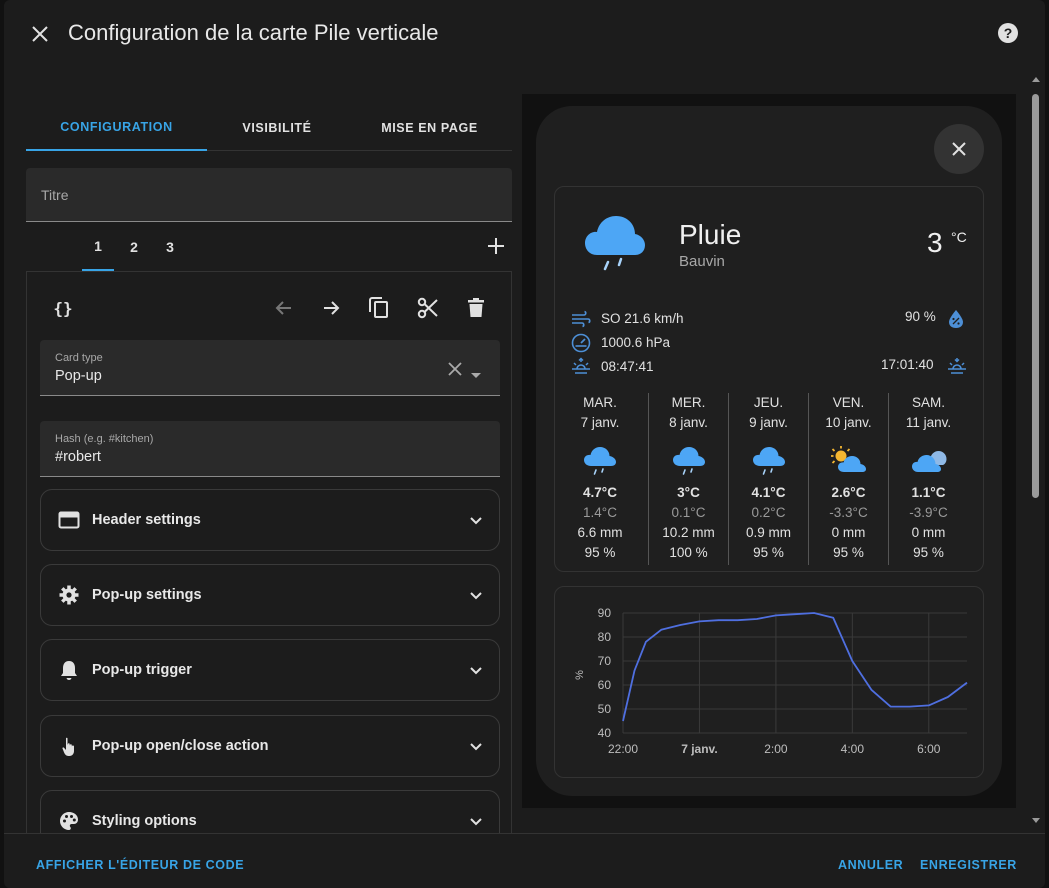 The image size is (1049, 888). I want to click on scissors-icon, so click(428, 308).